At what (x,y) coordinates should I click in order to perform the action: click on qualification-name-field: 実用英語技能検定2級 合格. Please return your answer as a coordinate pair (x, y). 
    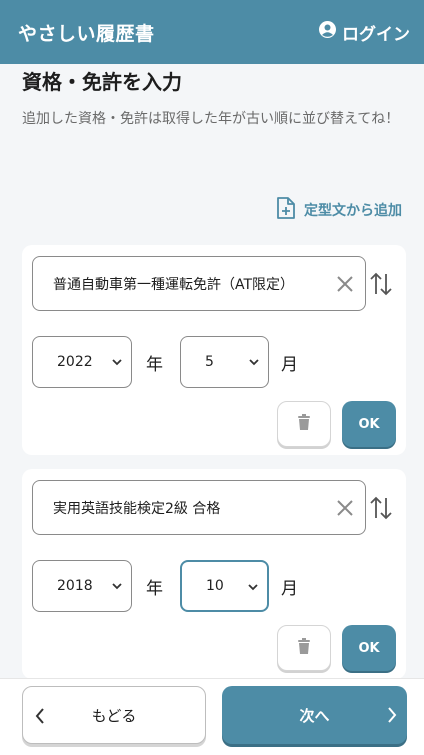
    Looking at the image, I should click on (199, 507).